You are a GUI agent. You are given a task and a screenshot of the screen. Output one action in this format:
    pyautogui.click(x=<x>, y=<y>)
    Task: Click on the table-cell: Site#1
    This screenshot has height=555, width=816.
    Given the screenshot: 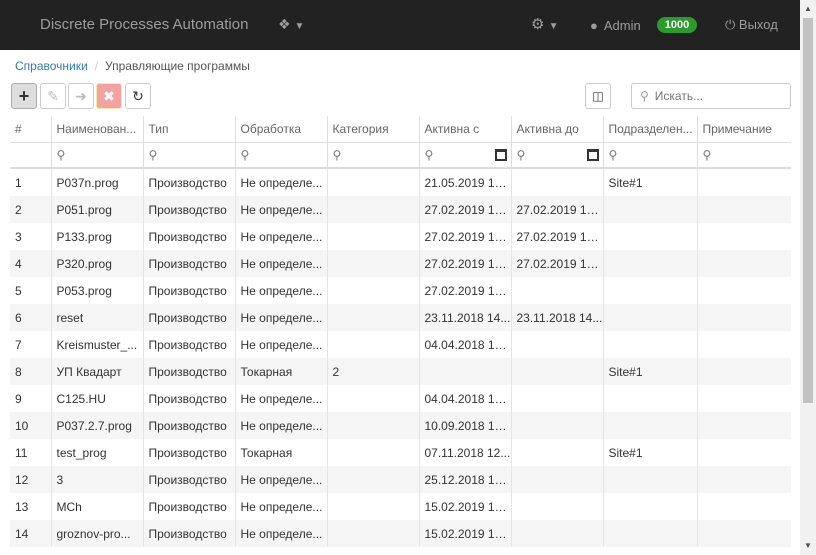 What is the action you would take?
    pyautogui.click(x=650, y=182)
    